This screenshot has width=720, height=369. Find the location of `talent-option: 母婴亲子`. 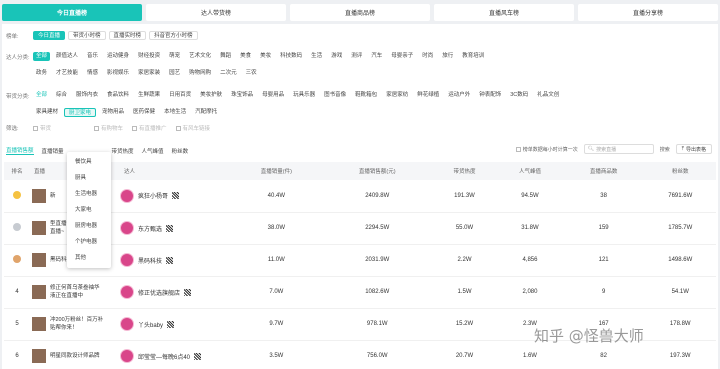

talent-option: 母婴亲子 is located at coordinates (402, 56).